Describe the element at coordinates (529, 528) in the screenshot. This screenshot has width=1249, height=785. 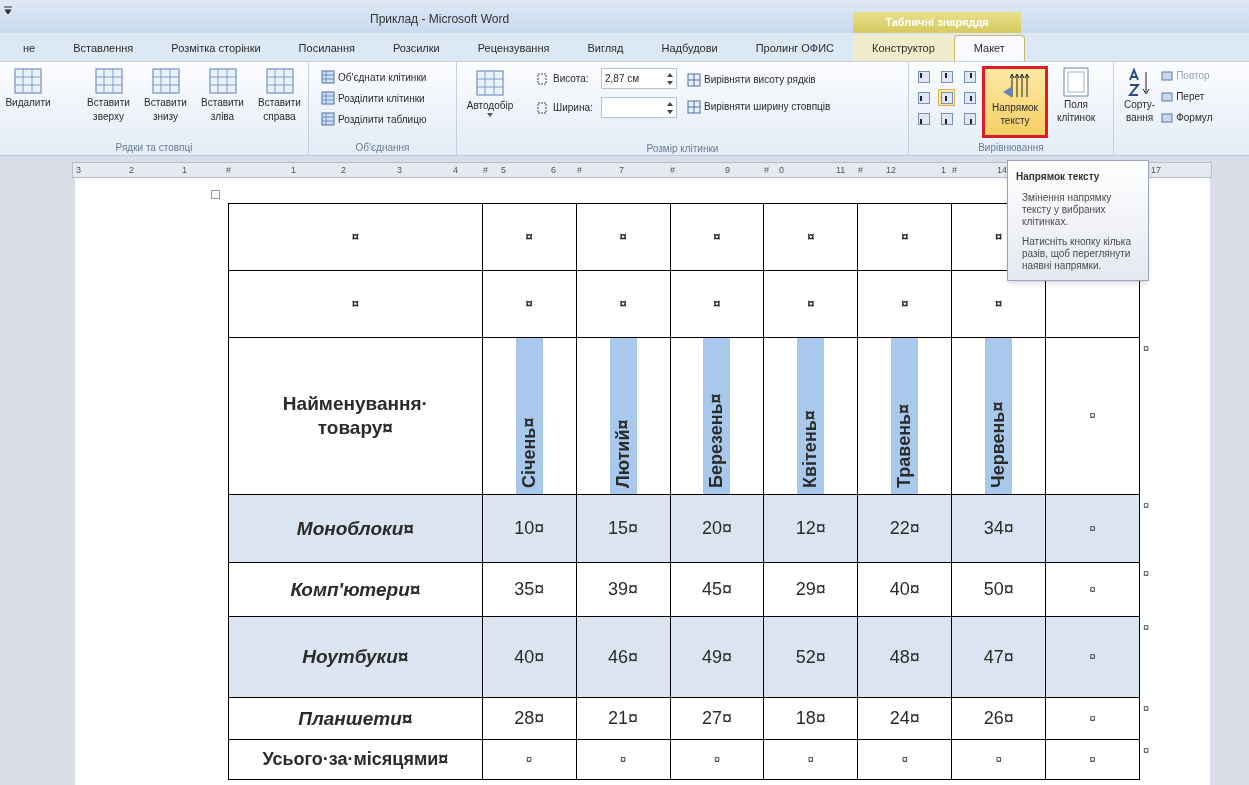
I see `cell-text: 10¤` at that location.